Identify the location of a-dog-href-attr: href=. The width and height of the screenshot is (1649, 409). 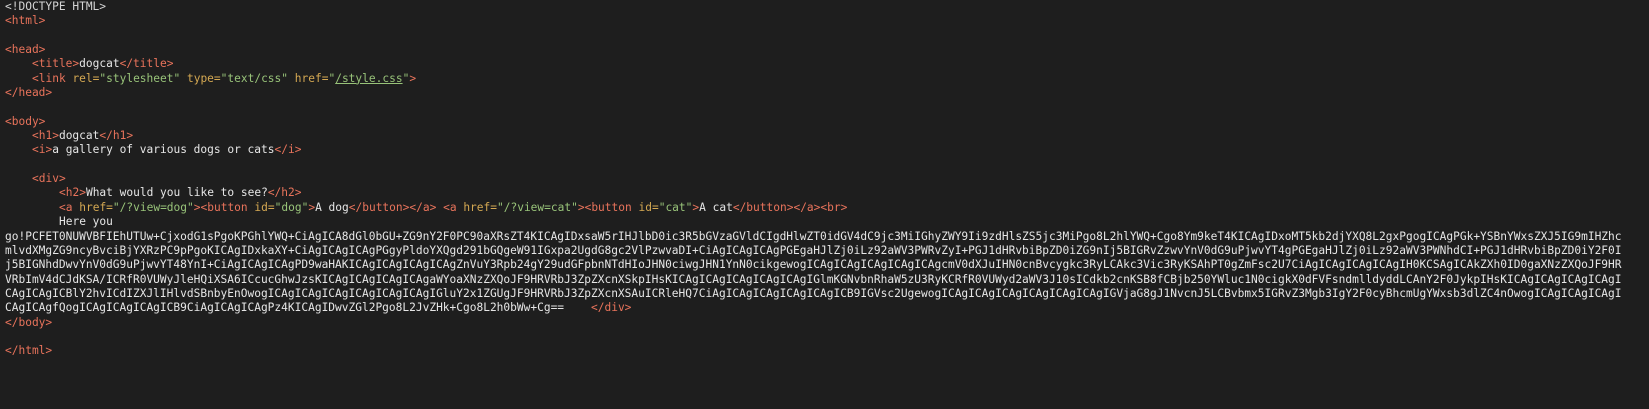
(96, 207).